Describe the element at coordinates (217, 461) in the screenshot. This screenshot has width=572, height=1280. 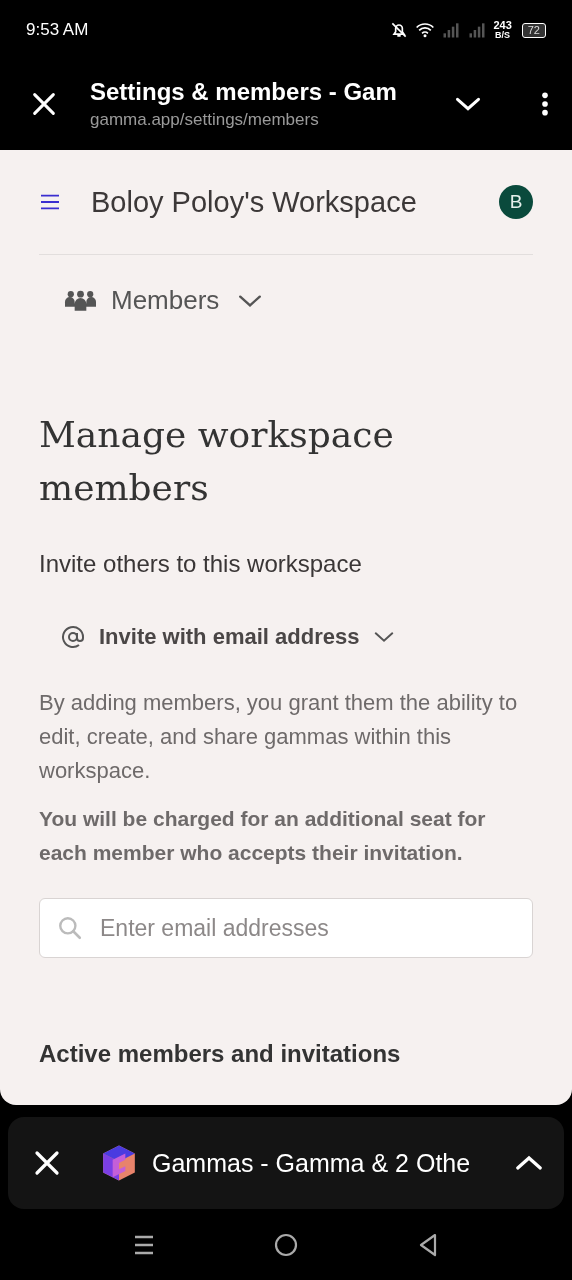
I see `page-heading: Manage workspace members` at that location.